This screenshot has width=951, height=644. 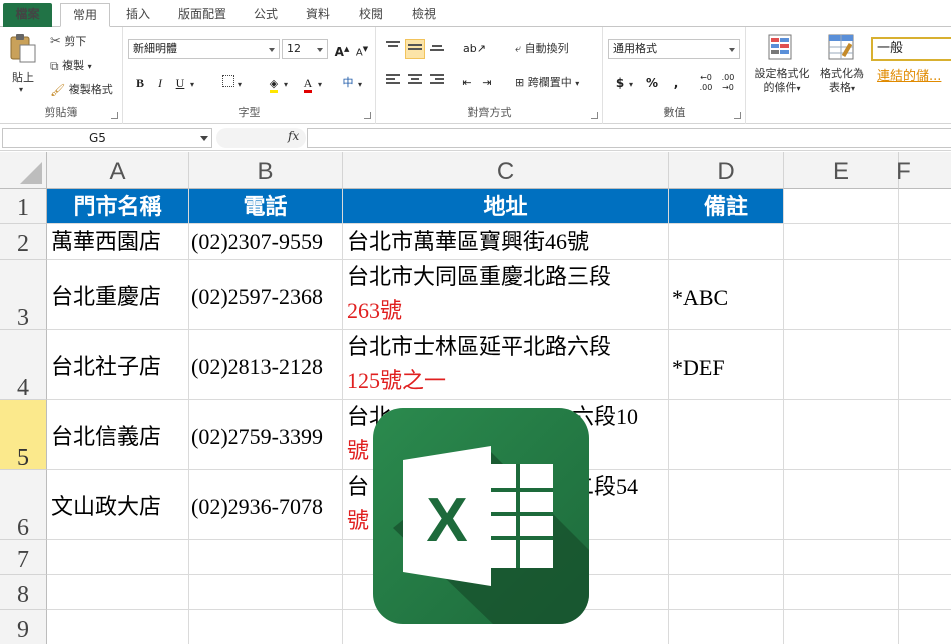 I want to click on align-middle-button, so click(x=415, y=49).